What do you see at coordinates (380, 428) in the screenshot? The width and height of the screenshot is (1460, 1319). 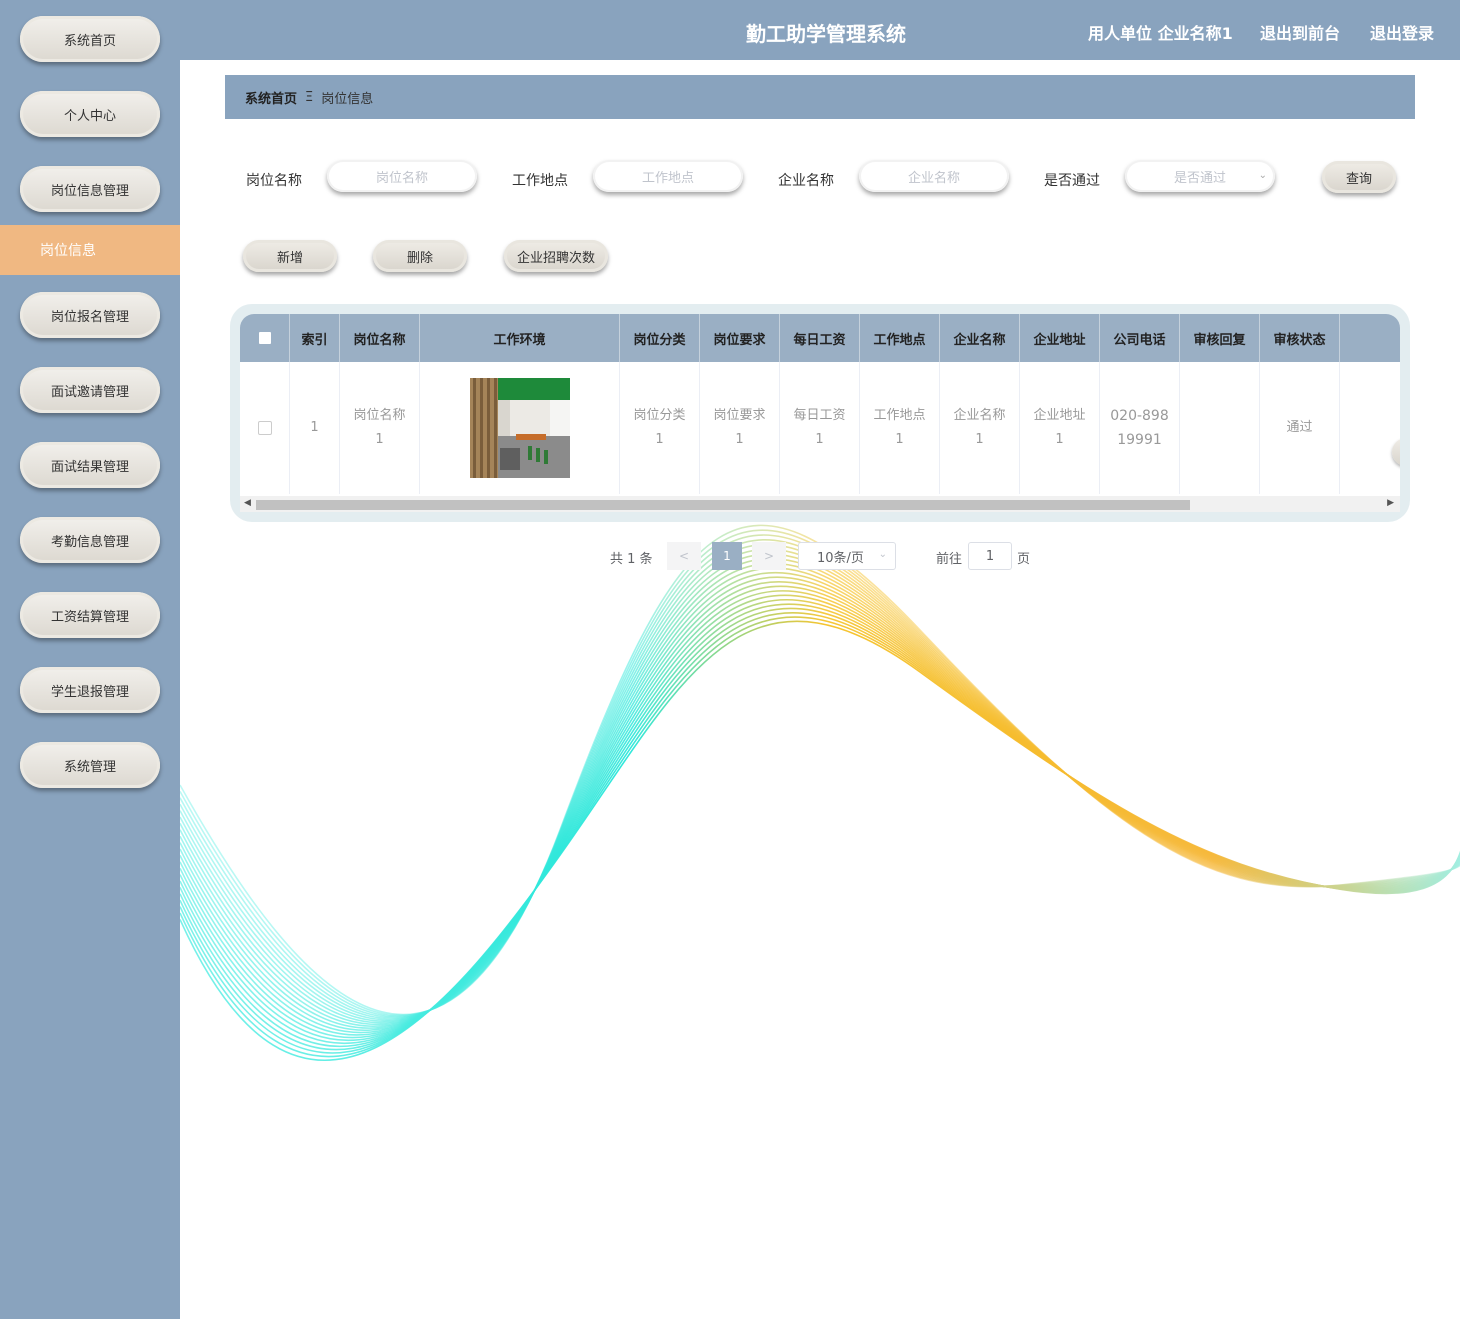 I see `cell-job-name: 岗位名称 1` at bounding box center [380, 428].